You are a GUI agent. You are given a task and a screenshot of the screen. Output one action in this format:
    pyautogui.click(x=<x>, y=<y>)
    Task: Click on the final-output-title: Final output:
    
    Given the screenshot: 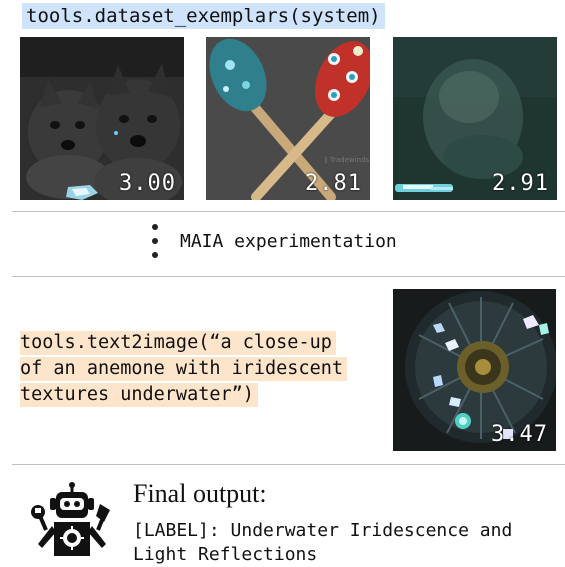 What is the action you would take?
    pyautogui.click(x=200, y=493)
    